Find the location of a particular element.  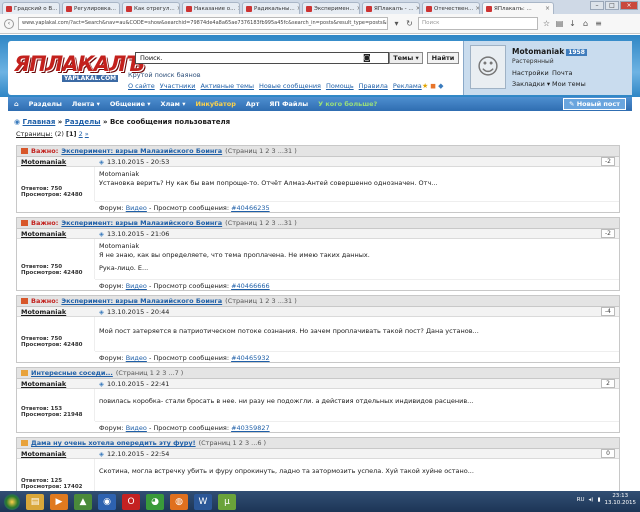

media-icon: ◉ is located at coordinates (107, 501).